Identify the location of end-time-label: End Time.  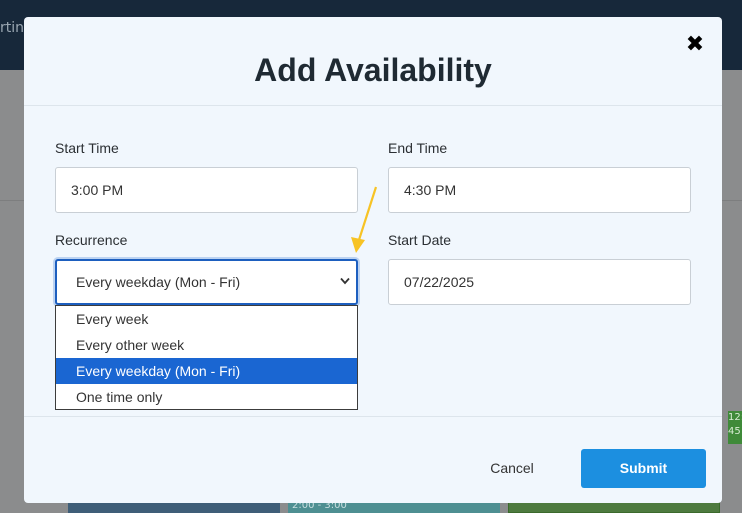
(418, 148).